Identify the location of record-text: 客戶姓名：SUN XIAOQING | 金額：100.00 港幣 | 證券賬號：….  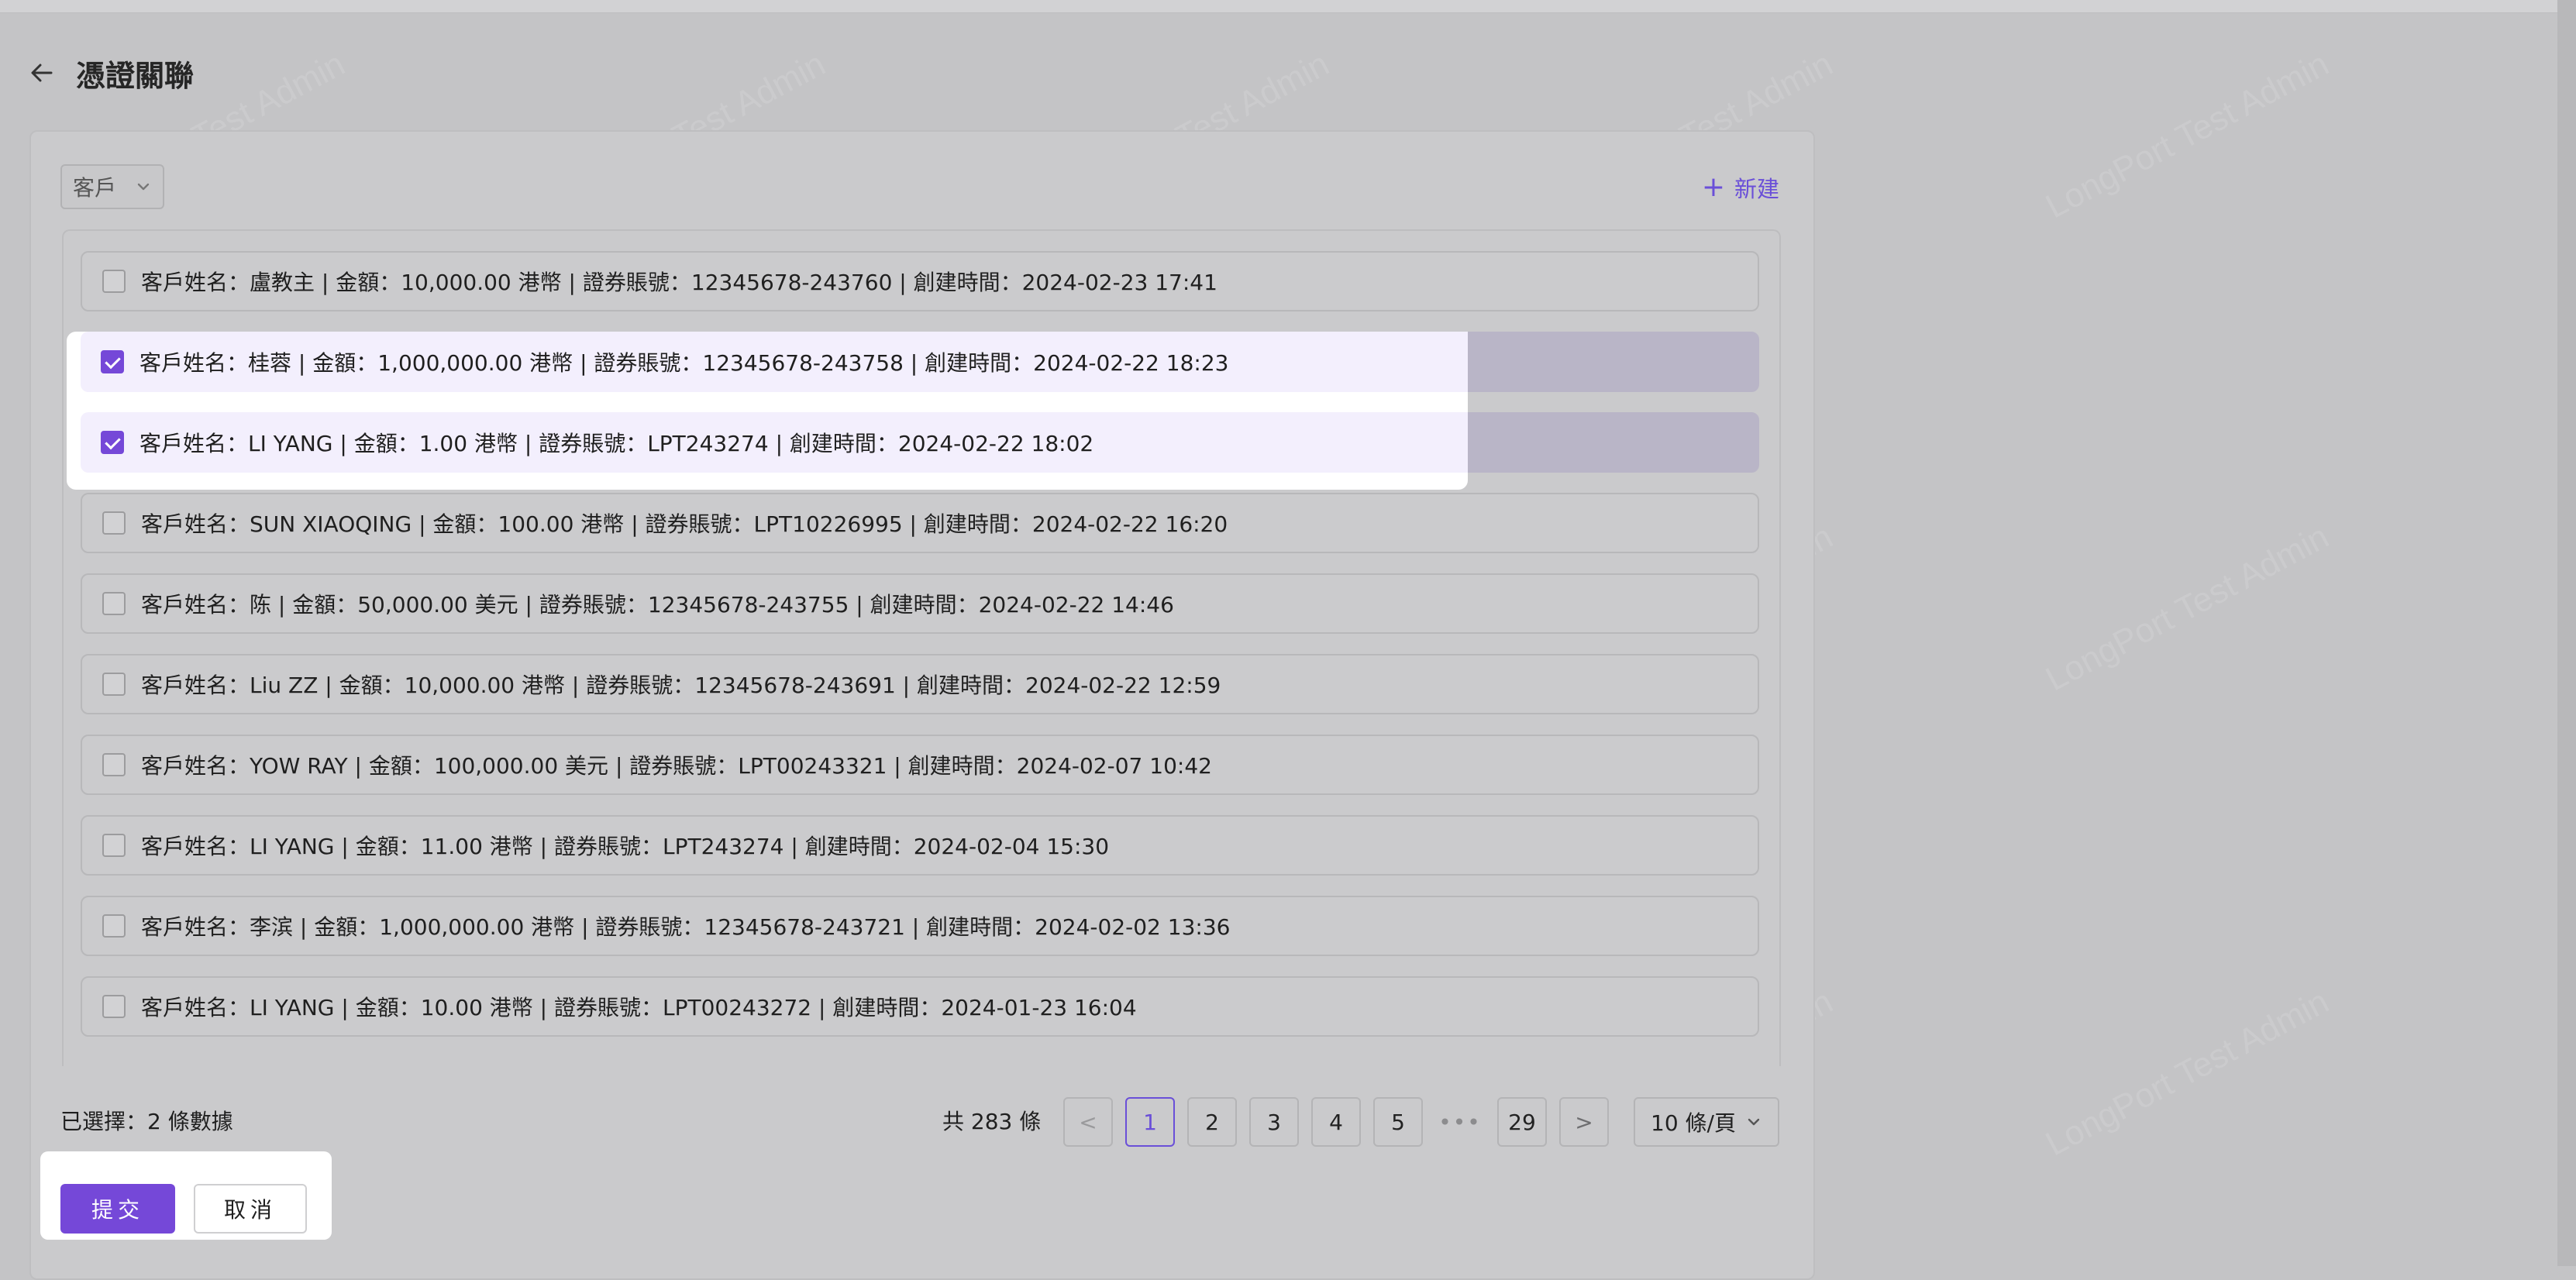
(684, 524).